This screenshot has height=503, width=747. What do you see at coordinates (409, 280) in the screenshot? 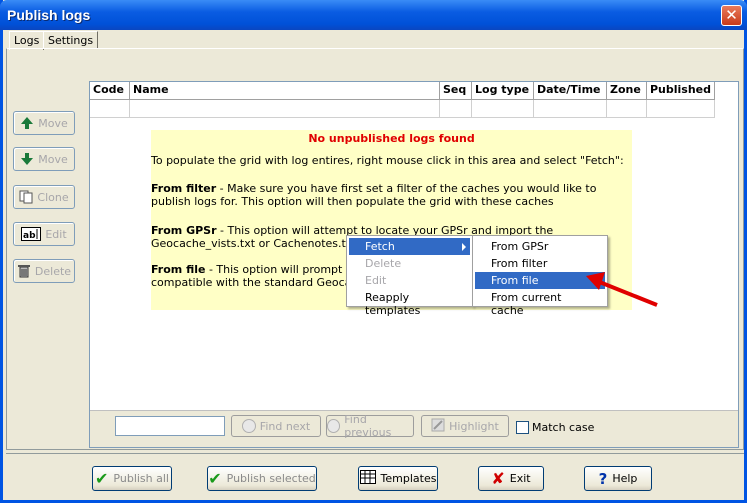
I see `menu-item-edit: Edit` at bounding box center [409, 280].